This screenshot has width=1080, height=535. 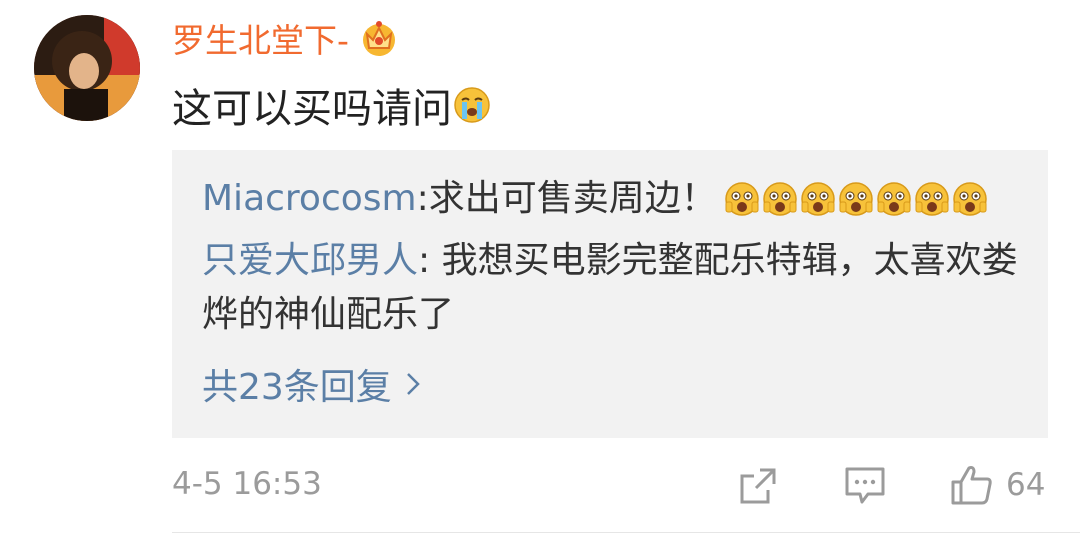 What do you see at coordinates (87, 68) in the screenshot?
I see `avatar` at bounding box center [87, 68].